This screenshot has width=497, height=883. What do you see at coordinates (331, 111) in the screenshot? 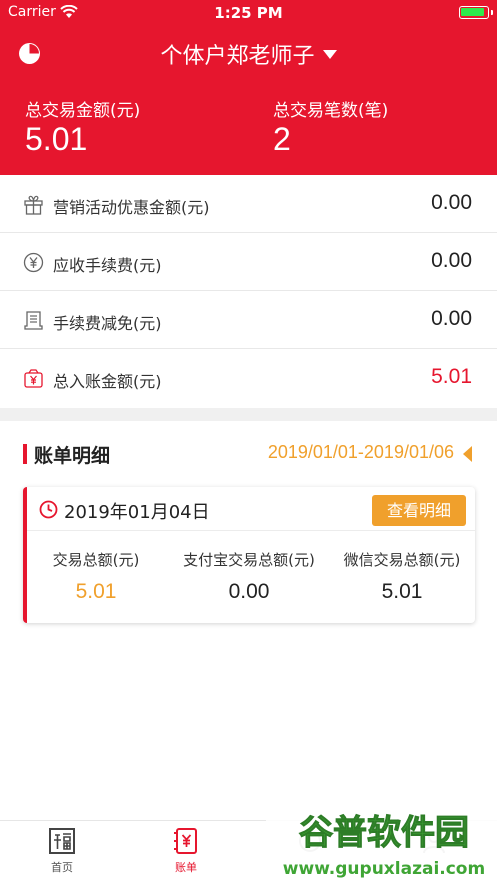
I see `total-count-label: 总交易笔数(笔)` at bounding box center [331, 111].